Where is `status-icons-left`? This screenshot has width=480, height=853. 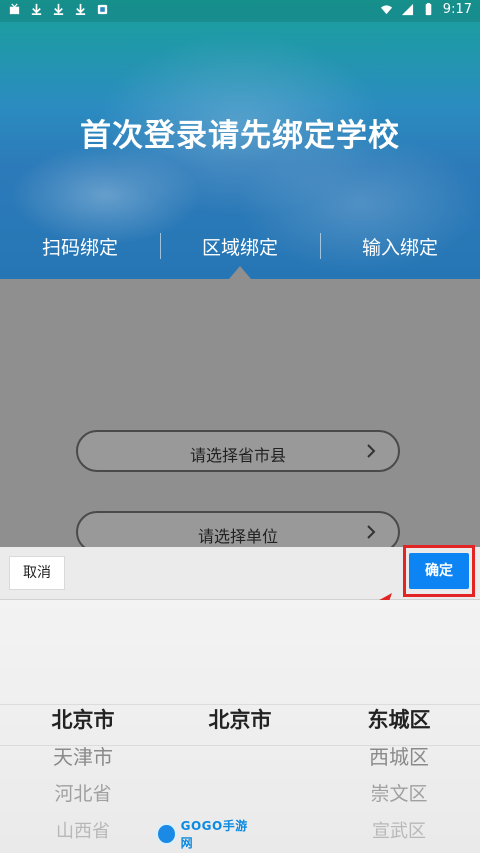
status-icons-left is located at coordinates (58, 9).